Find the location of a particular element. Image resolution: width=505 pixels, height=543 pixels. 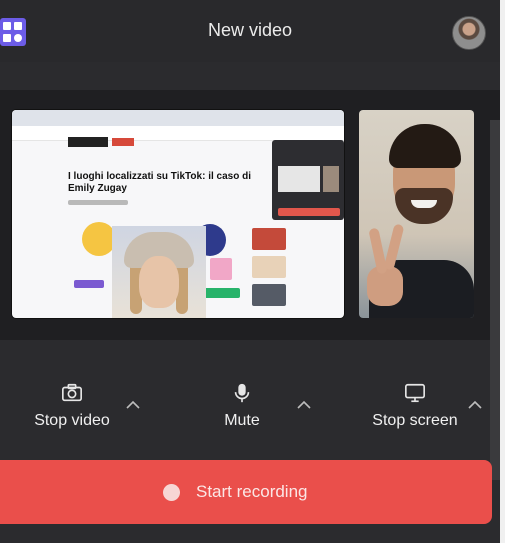

mute-label: Mute is located at coordinates (242, 420).